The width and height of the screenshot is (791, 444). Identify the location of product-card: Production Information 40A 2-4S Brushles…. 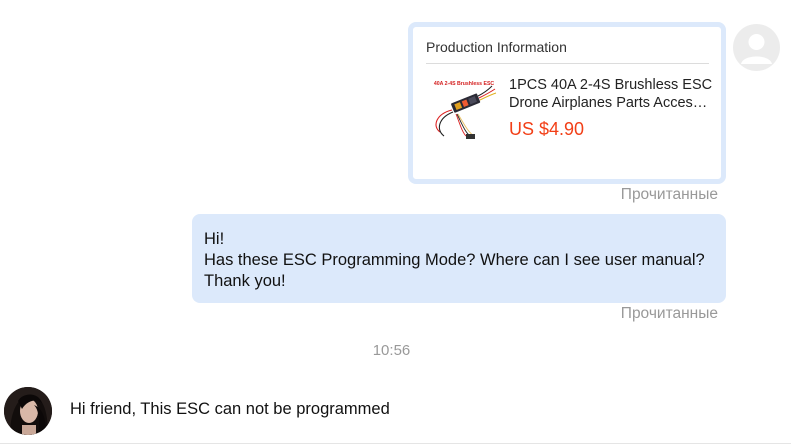
(567, 103).